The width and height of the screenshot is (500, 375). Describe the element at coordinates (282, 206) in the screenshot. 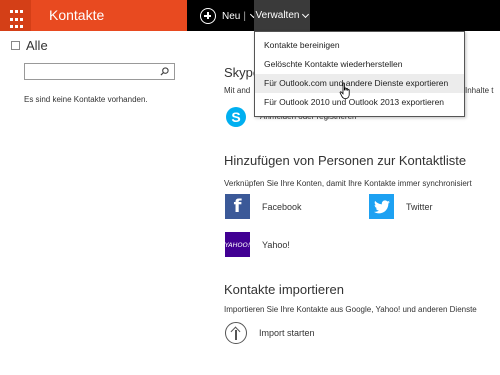

I see `facebook-label: Facebook` at that location.